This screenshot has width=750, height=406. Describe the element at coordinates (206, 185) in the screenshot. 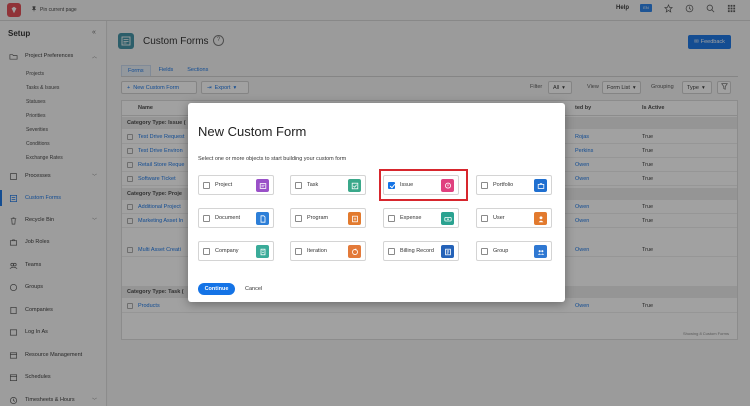

I see `project-checkbox` at that location.